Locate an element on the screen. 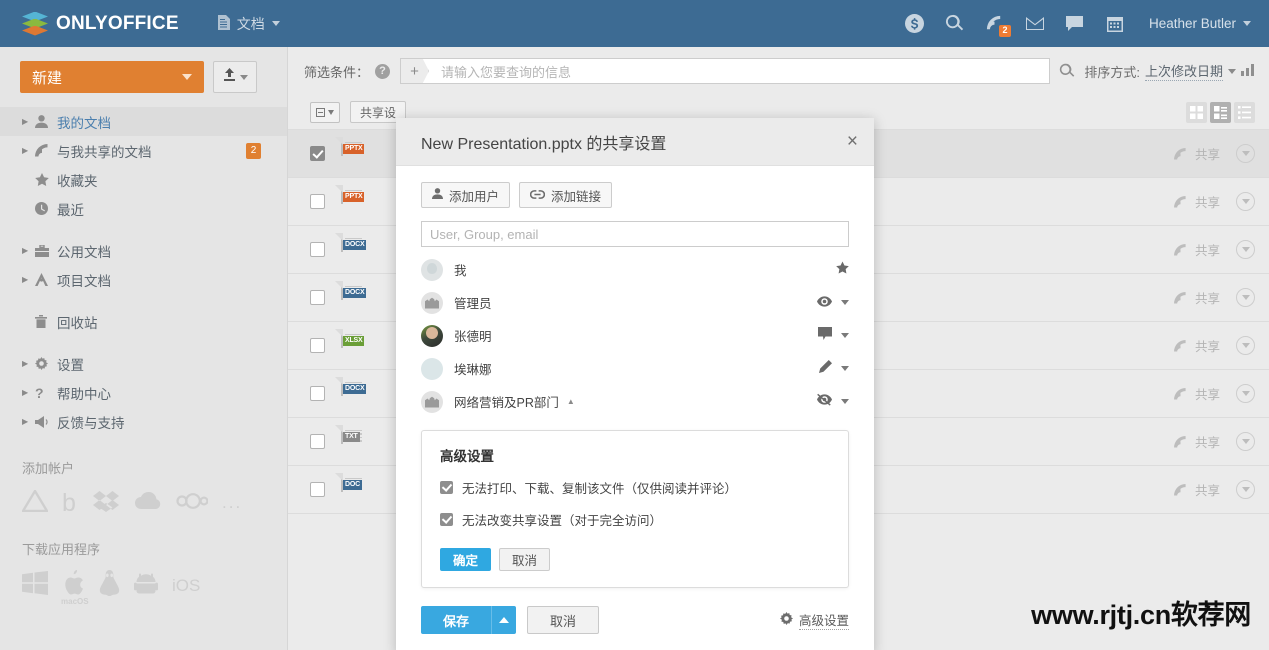  sidebar-item-common-documents: ▶ 公用文档 is located at coordinates (143, 250).